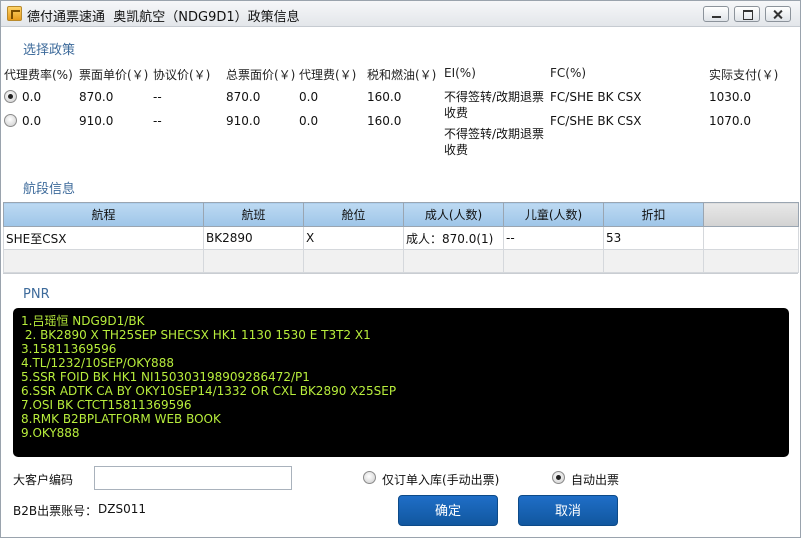  I want to click on policy-pay: 1070.0, so click(730, 121).